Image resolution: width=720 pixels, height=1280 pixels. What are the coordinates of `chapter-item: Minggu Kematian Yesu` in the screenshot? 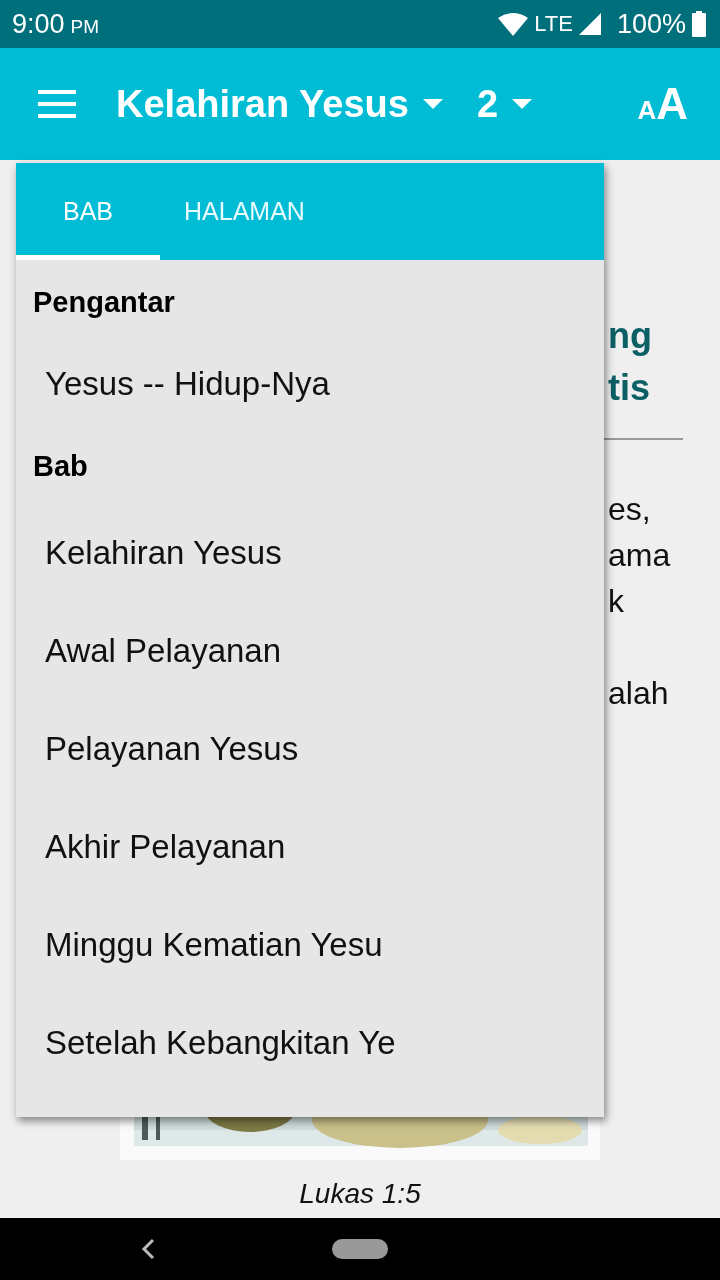 It's located at (310, 945).